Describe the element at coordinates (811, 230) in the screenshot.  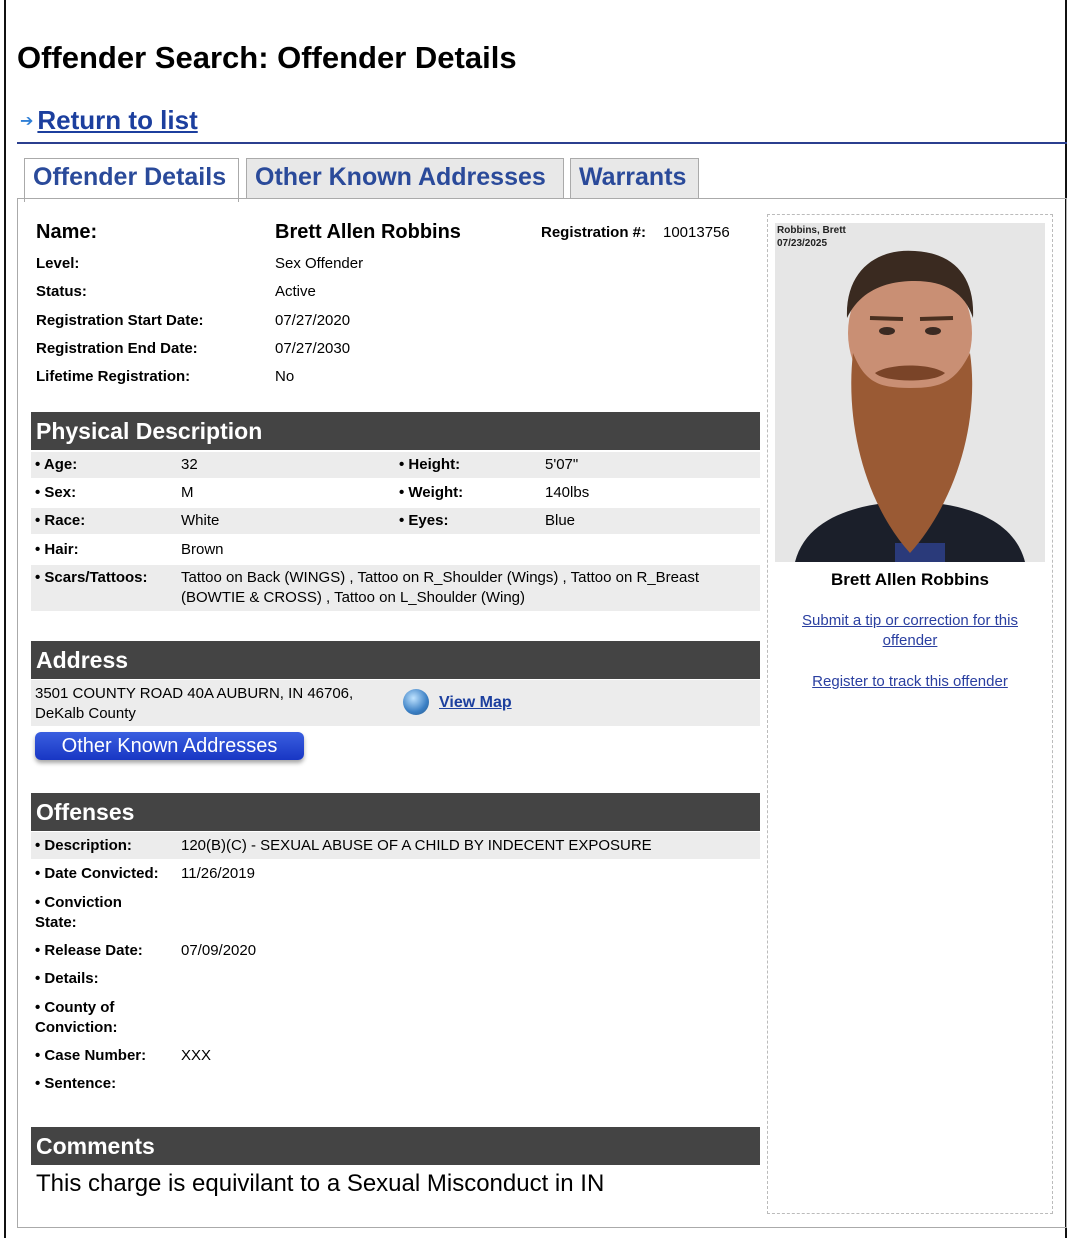
I see `photo-caption-name: Robbins, Brett` at that location.